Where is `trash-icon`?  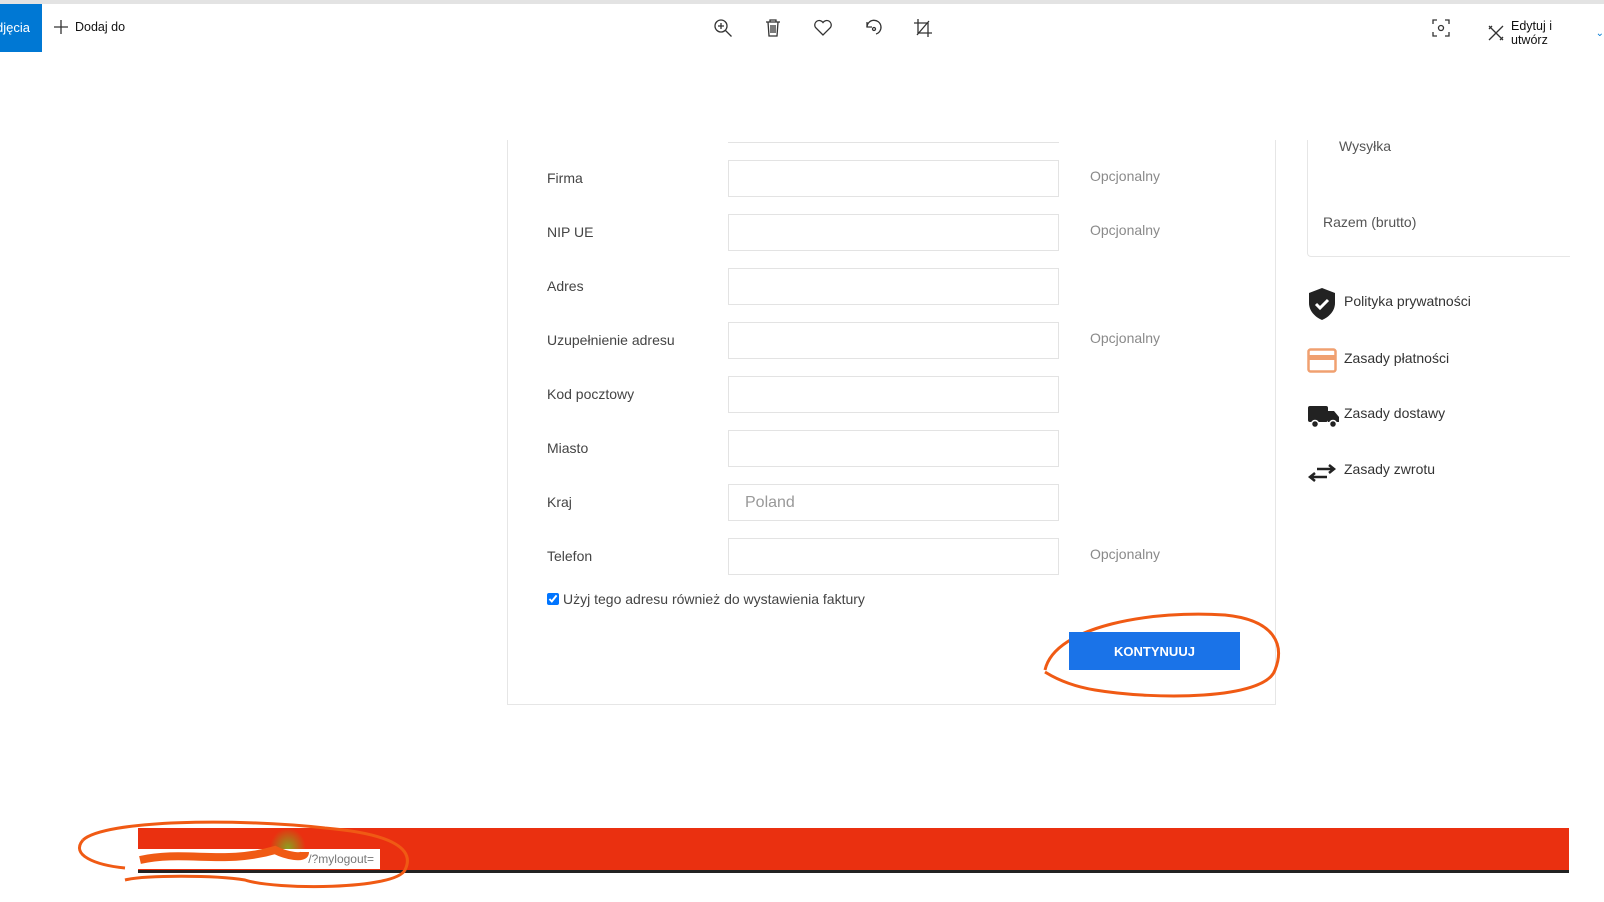 trash-icon is located at coordinates (773, 28).